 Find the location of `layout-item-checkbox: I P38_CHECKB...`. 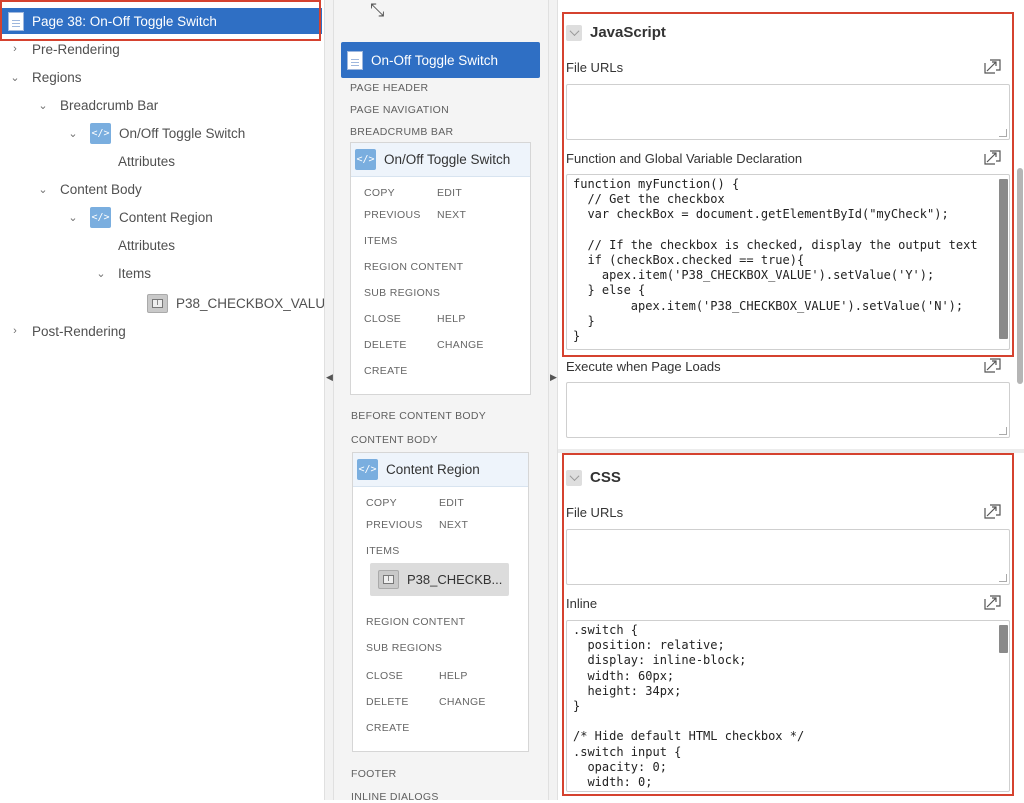

layout-item-checkbox: I P38_CHECKB... is located at coordinates (439, 579).